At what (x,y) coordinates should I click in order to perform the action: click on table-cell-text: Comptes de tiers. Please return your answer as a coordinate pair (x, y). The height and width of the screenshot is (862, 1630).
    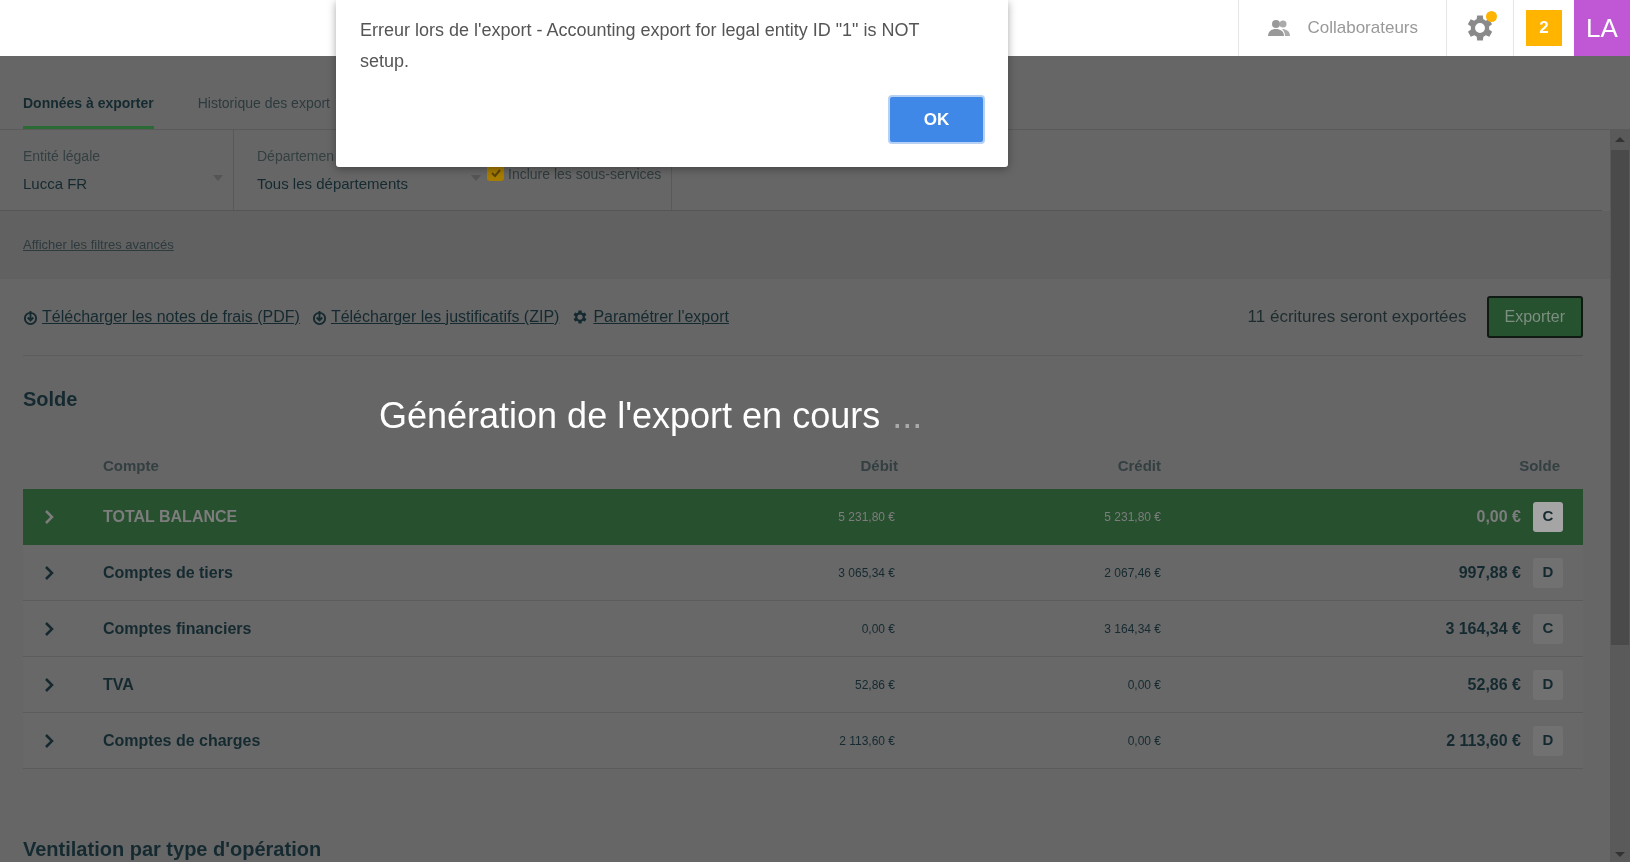
    Looking at the image, I should click on (168, 572).